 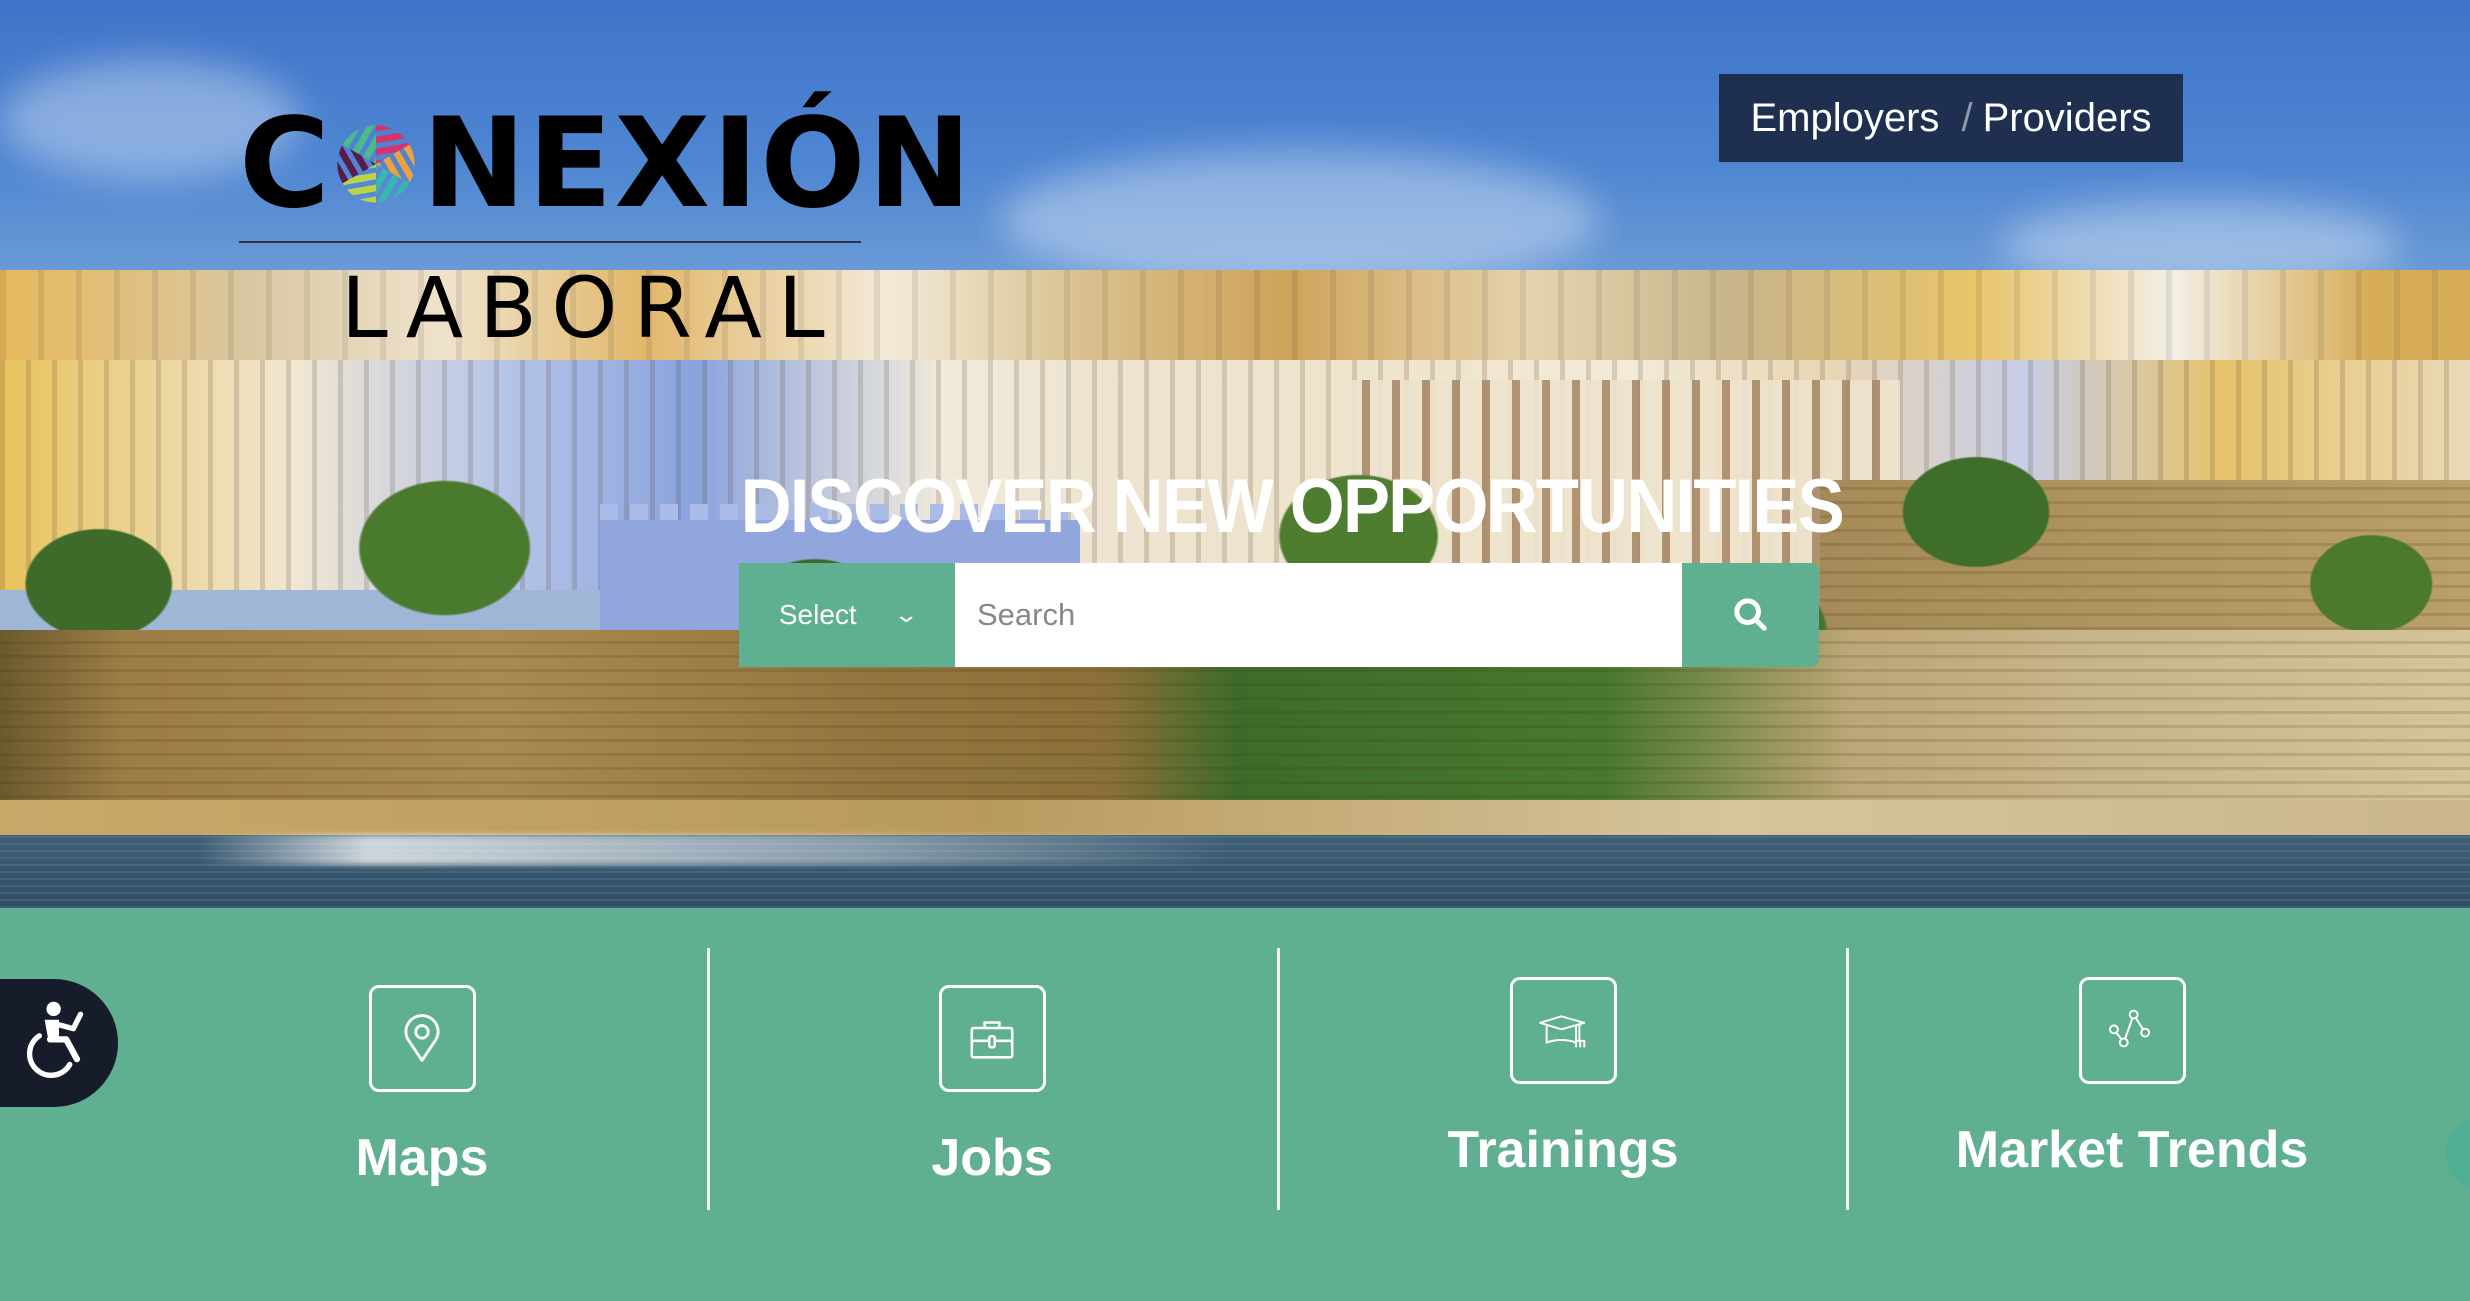 What do you see at coordinates (1563, 1100) in the screenshot?
I see `feature-tile-trainings: Trainings` at bounding box center [1563, 1100].